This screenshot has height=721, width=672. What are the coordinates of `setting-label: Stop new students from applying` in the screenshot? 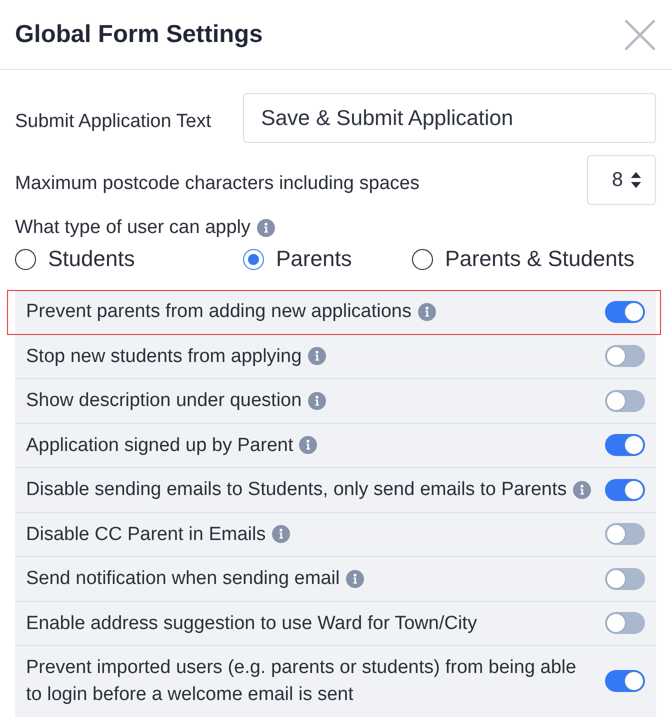 It's located at (164, 356).